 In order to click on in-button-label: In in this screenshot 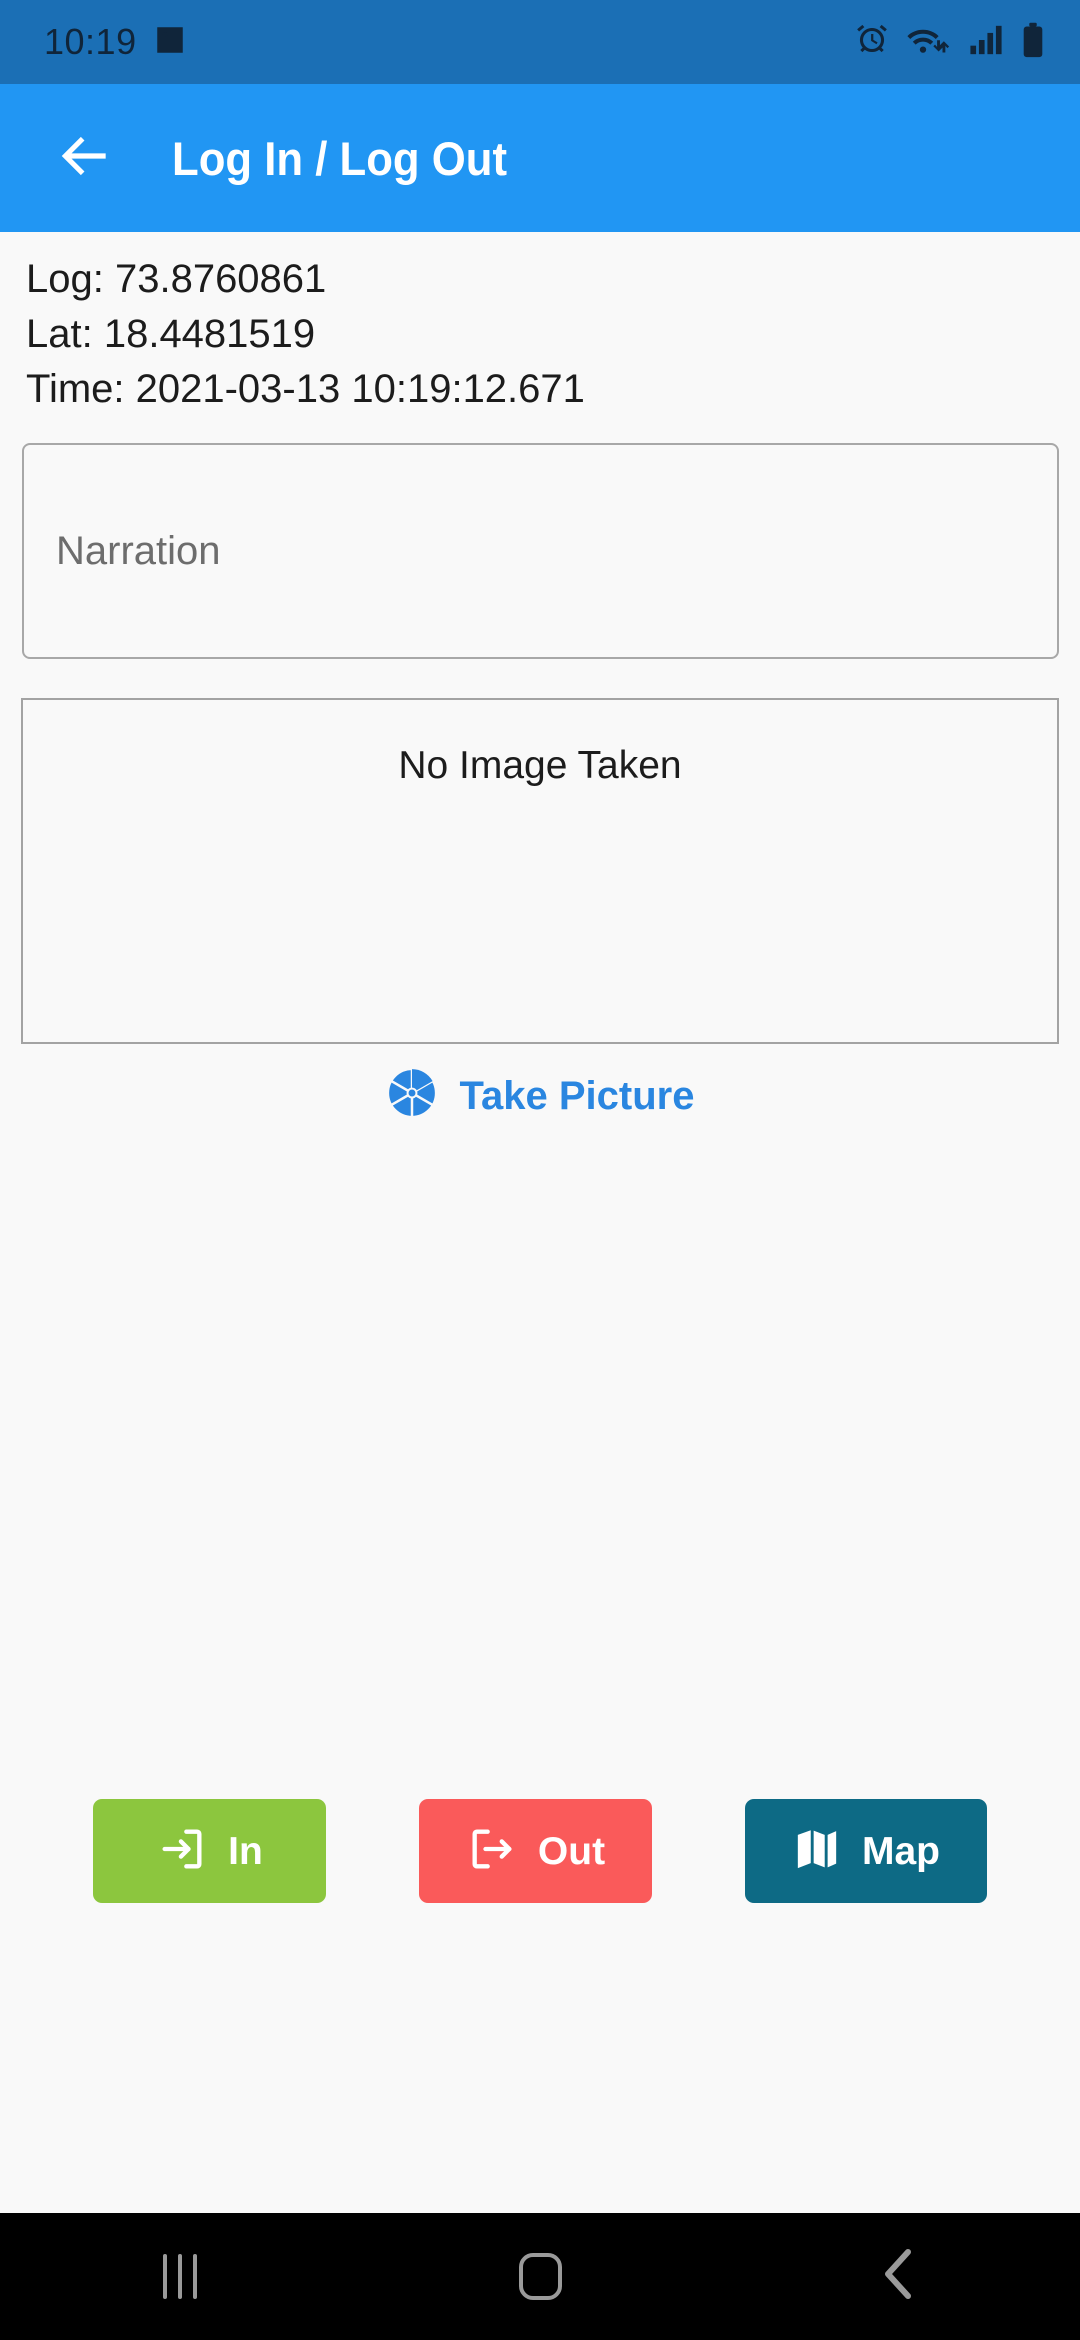, I will do `click(245, 1851)`.